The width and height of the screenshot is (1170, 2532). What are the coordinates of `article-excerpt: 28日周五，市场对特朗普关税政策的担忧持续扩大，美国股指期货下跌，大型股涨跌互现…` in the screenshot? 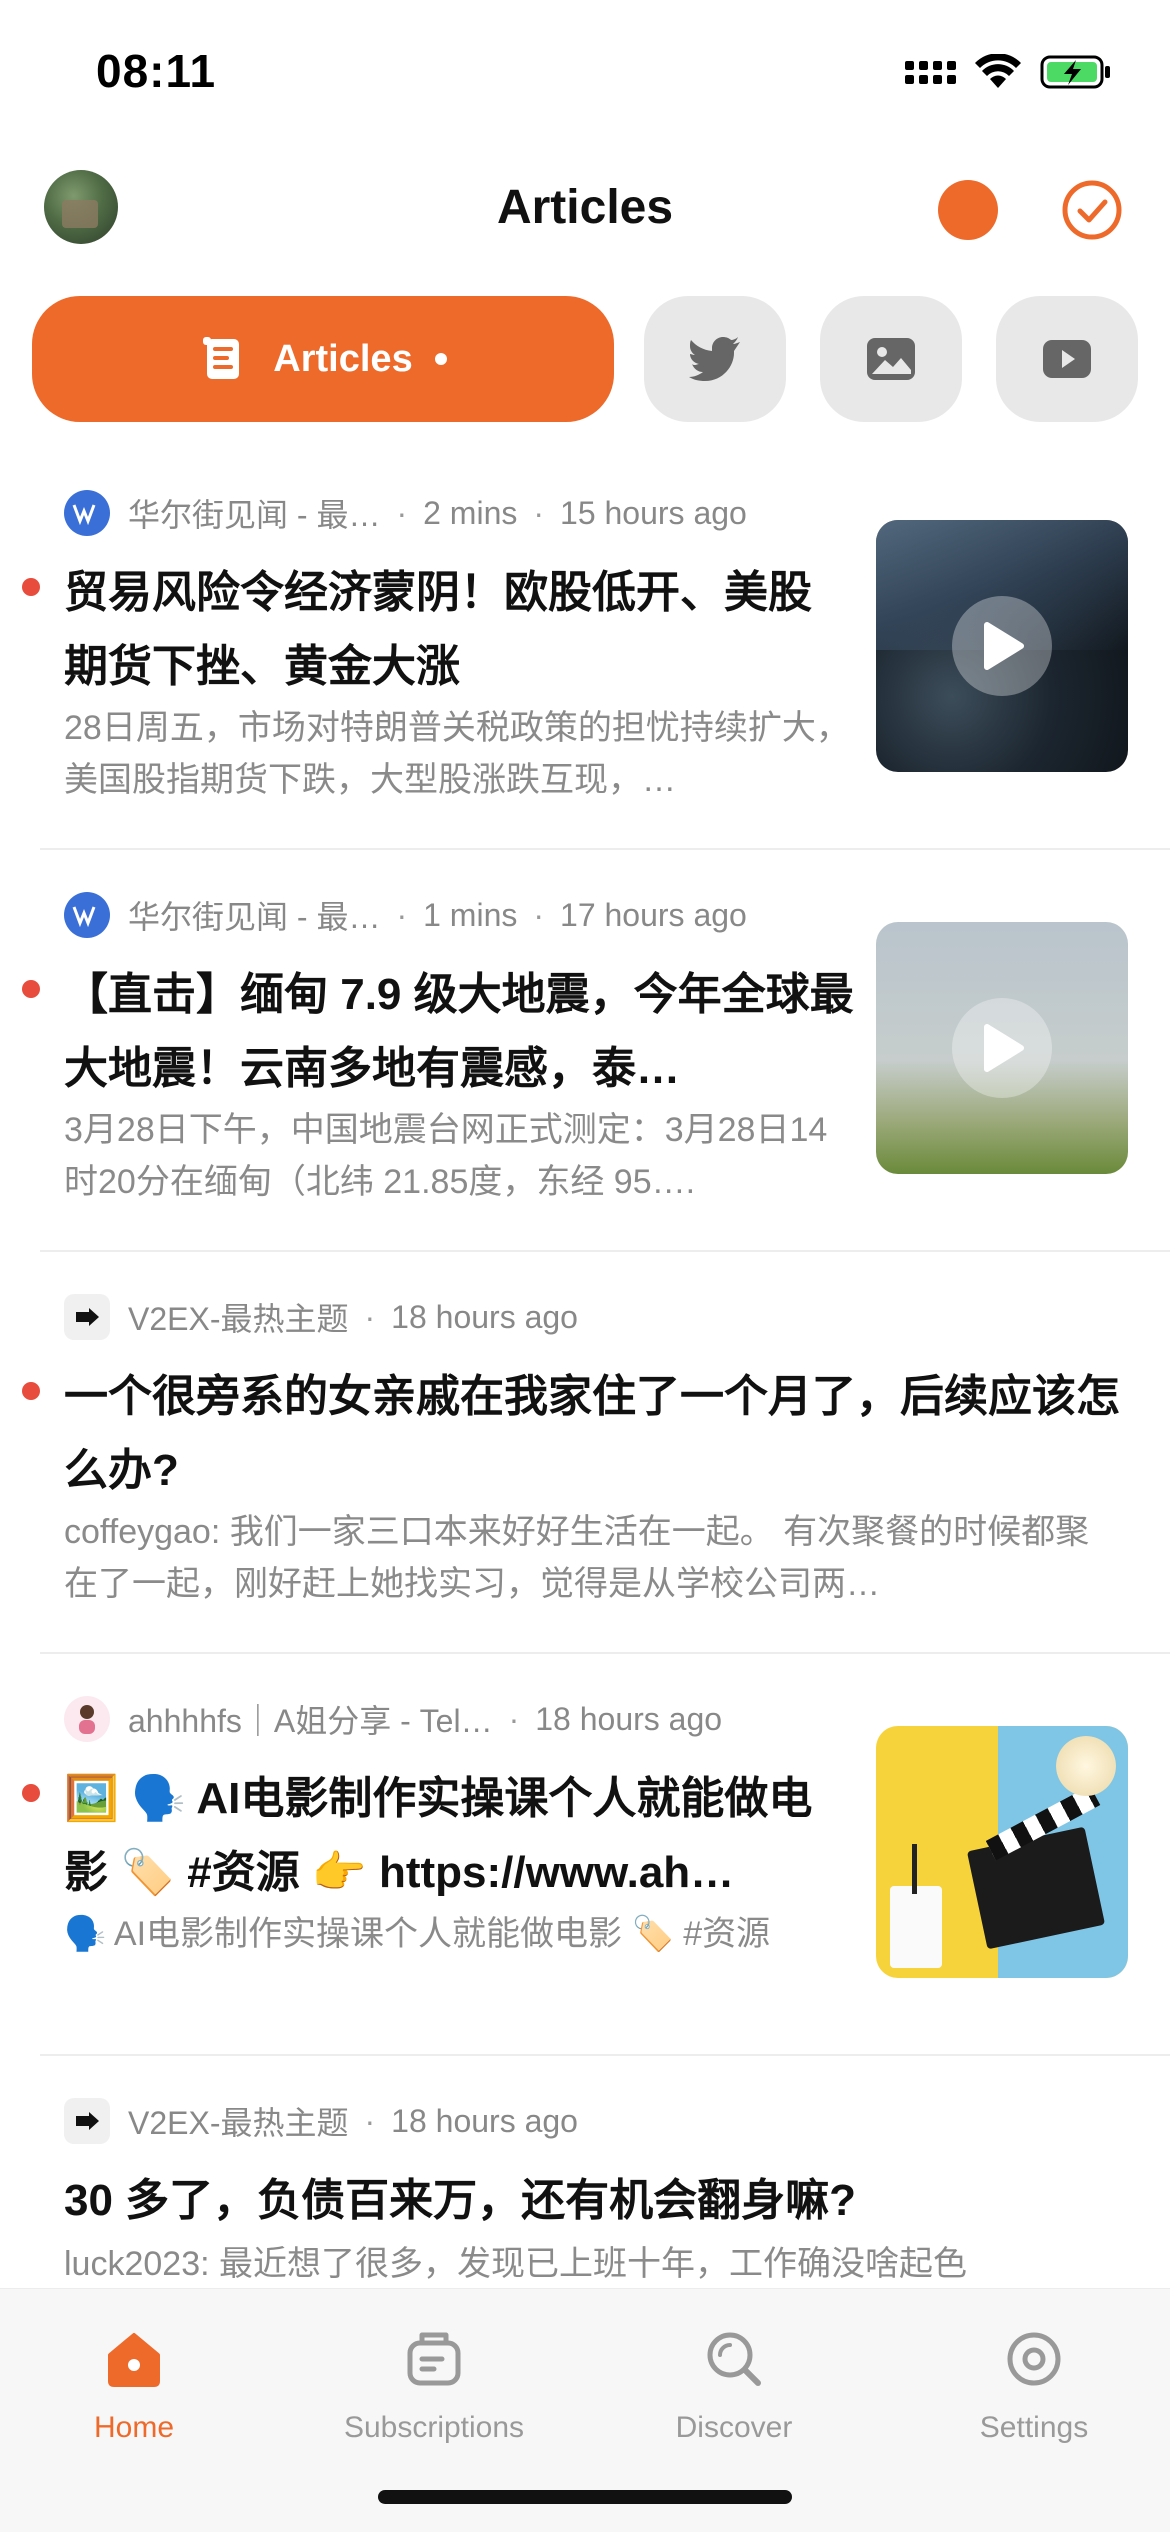 It's located at (457, 754).